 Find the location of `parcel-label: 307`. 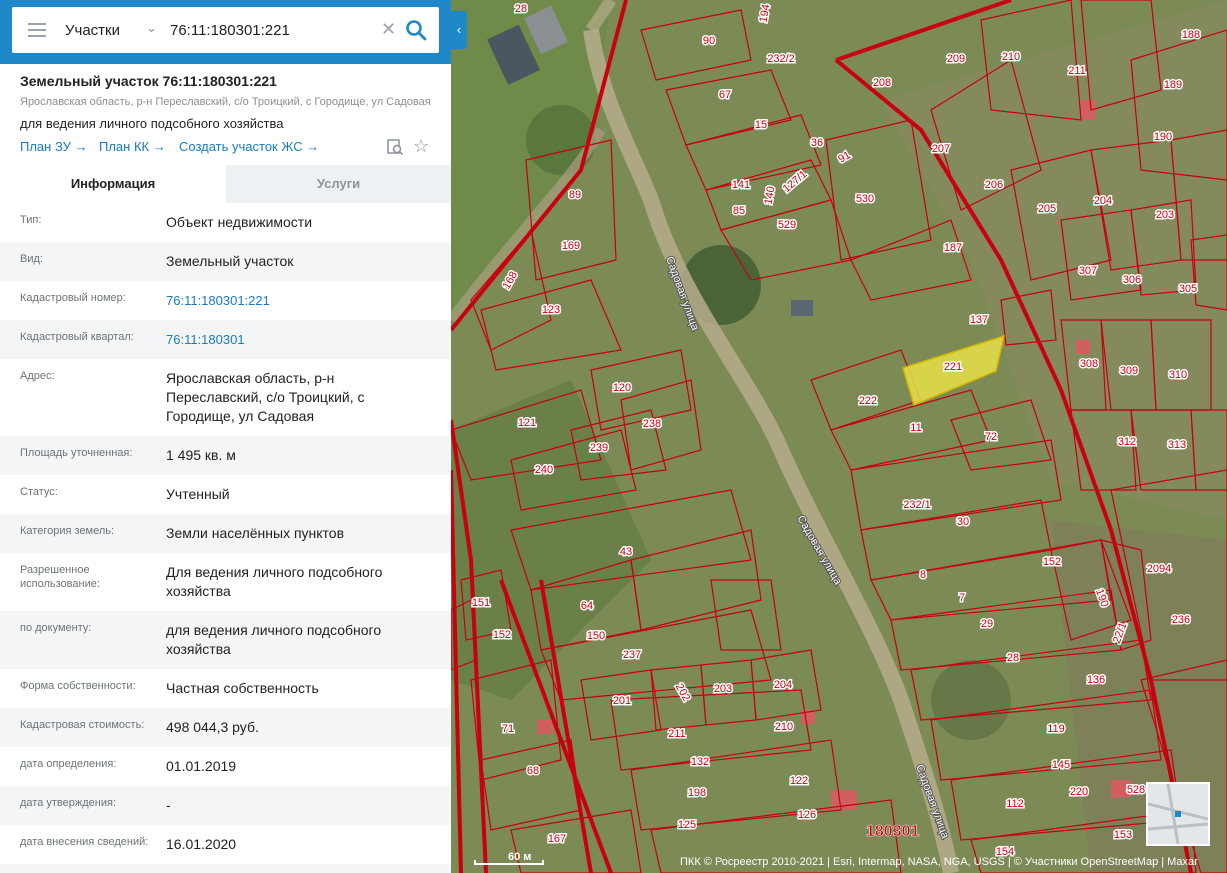

parcel-label: 307 is located at coordinates (1087, 271).